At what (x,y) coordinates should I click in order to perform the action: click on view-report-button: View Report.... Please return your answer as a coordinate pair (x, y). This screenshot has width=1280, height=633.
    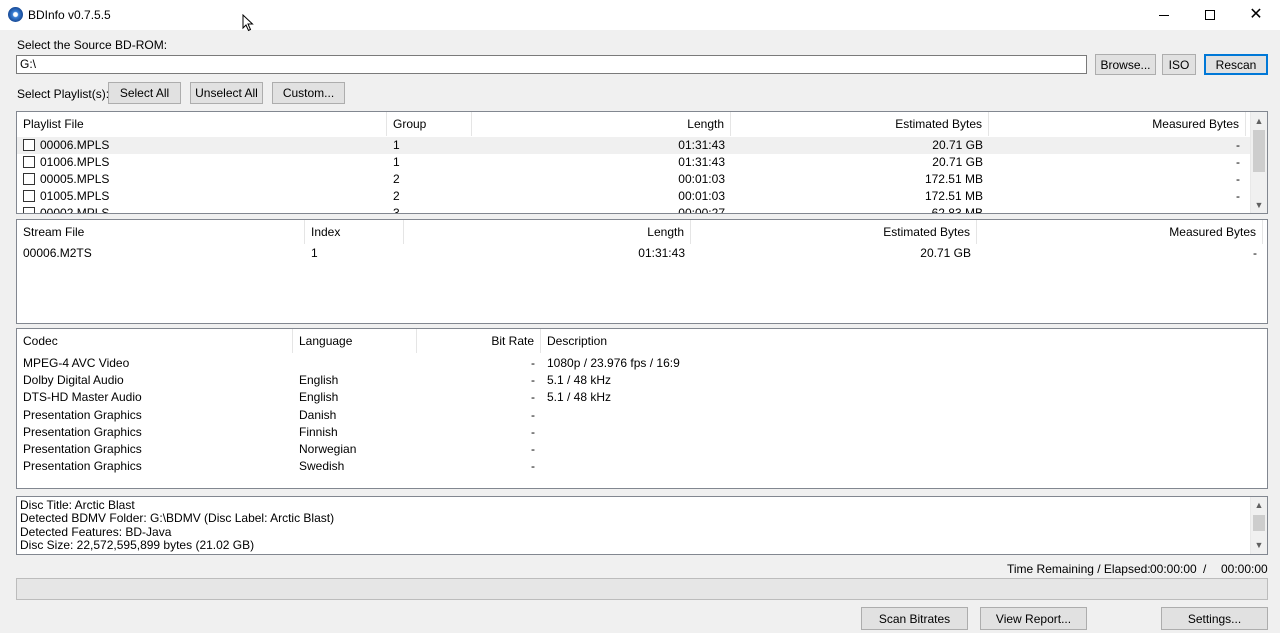
    Looking at the image, I should click on (1033, 618).